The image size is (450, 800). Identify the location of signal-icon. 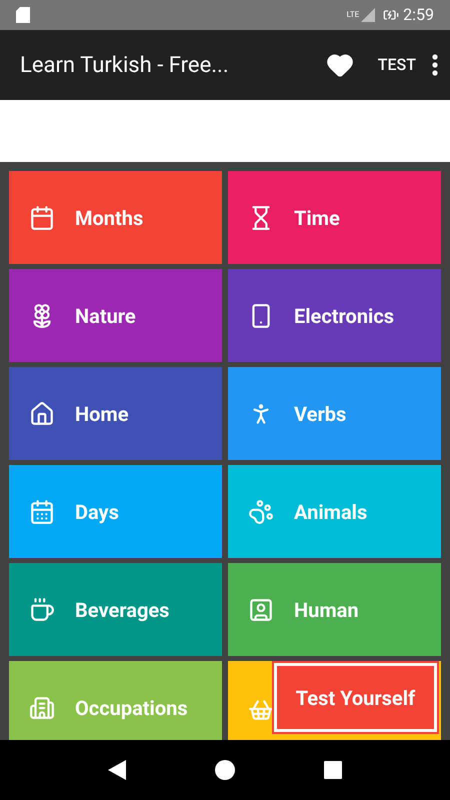
(368, 15).